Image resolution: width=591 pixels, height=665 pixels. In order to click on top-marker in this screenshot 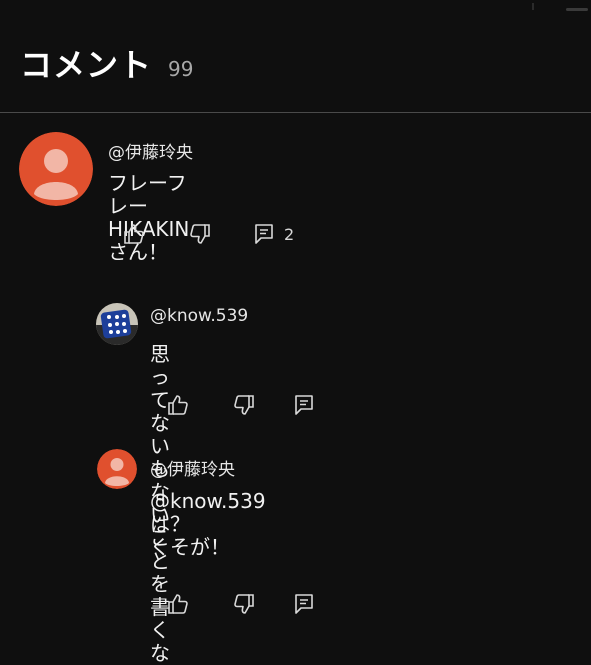, I will do `click(533, 6)`.